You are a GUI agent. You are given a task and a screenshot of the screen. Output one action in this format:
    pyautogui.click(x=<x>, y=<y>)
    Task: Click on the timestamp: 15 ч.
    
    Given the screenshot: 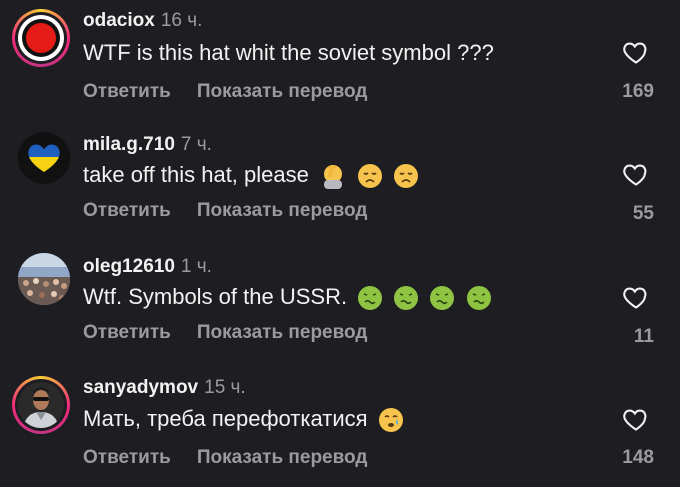 What is the action you would take?
    pyautogui.click(x=225, y=387)
    